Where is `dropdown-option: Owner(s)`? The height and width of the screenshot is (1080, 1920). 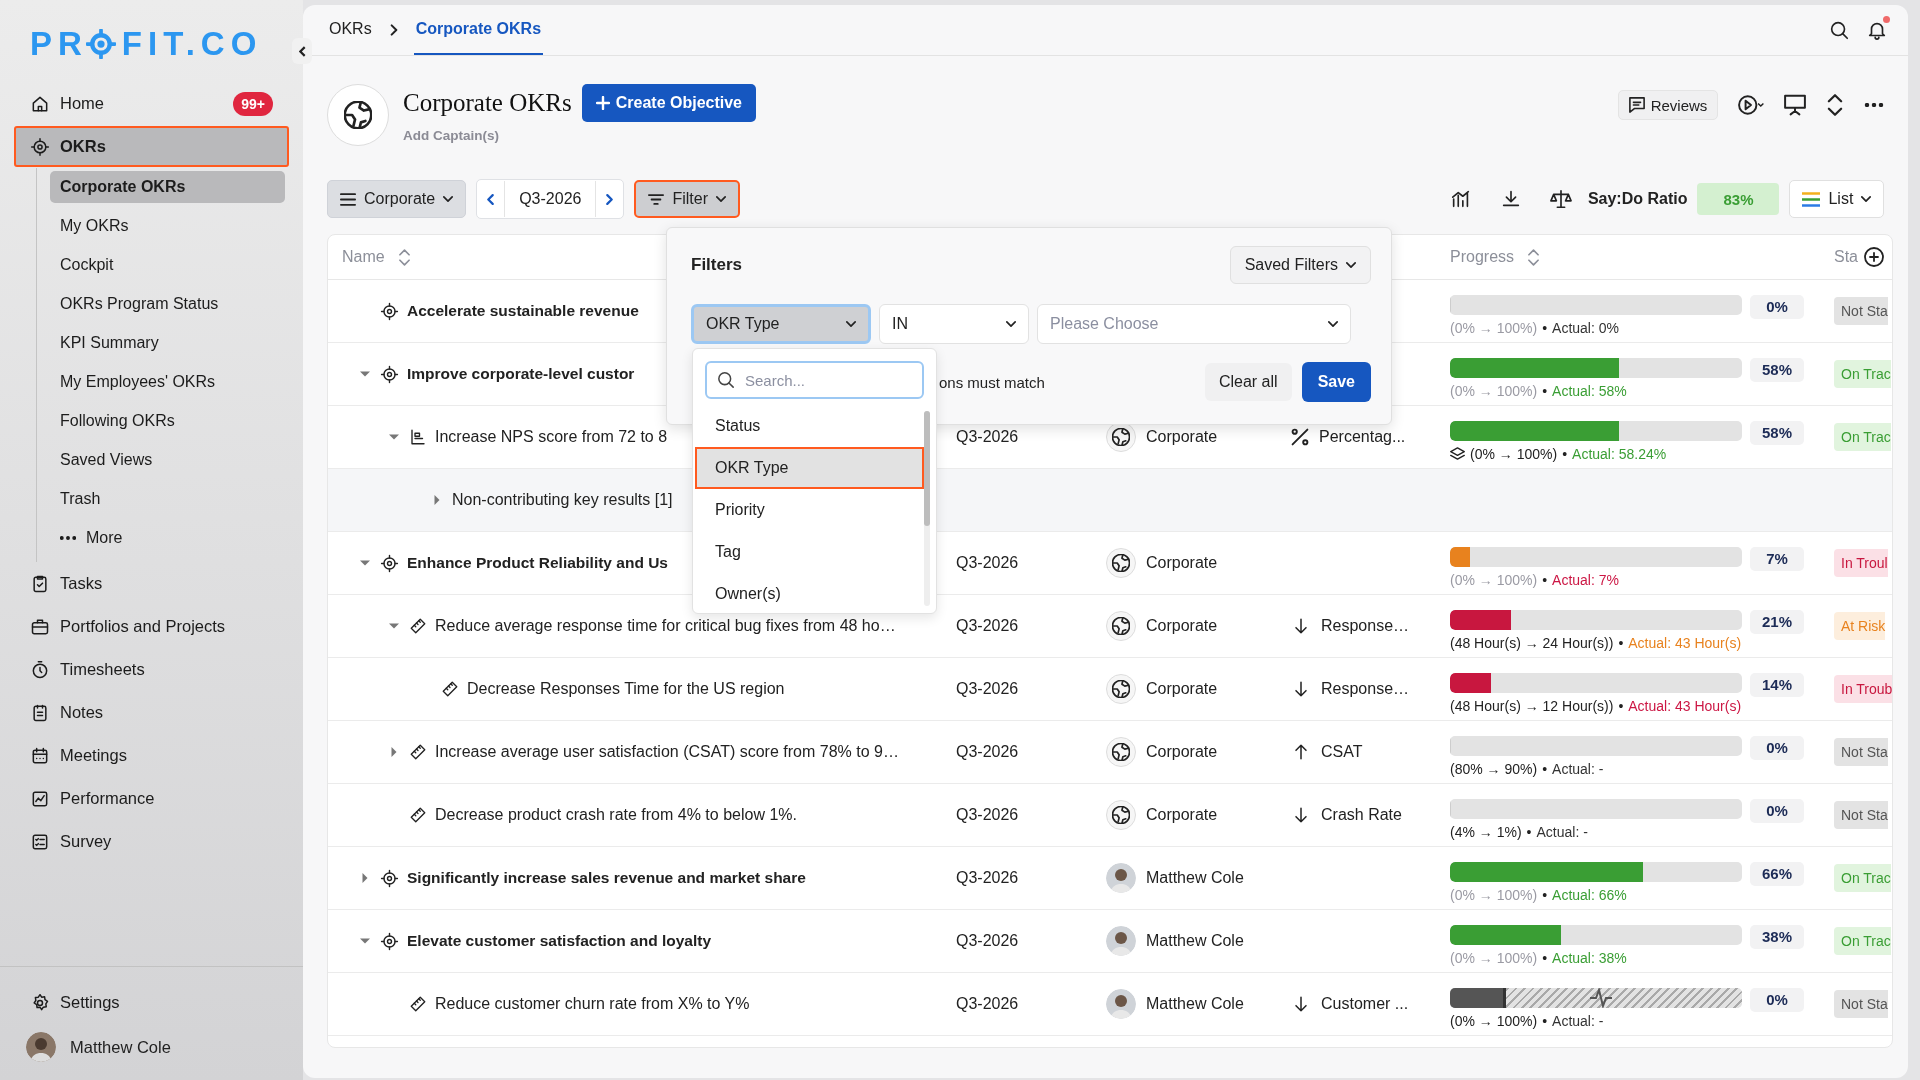
dropdown-option: Owner(s) is located at coordinates (809, 594).